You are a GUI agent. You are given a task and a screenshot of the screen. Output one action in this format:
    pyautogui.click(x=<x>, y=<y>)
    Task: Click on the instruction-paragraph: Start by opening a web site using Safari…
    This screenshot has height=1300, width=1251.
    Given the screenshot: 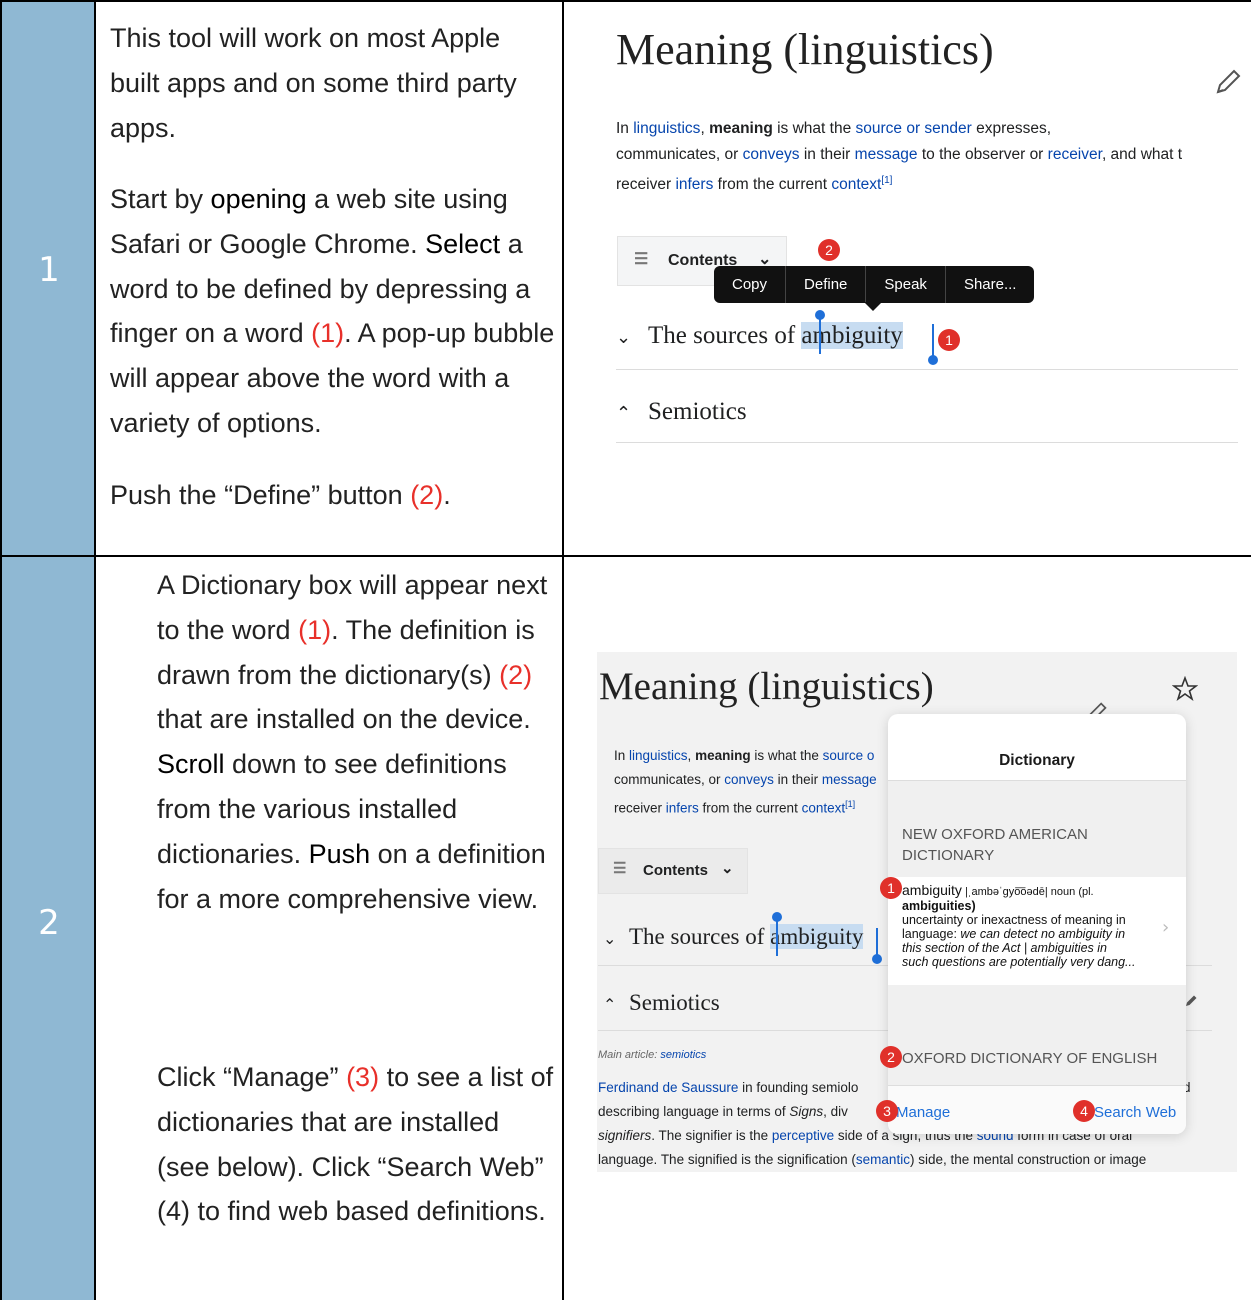 What is the action you would take?
    pyautogui.click(x=334, y=311)
    